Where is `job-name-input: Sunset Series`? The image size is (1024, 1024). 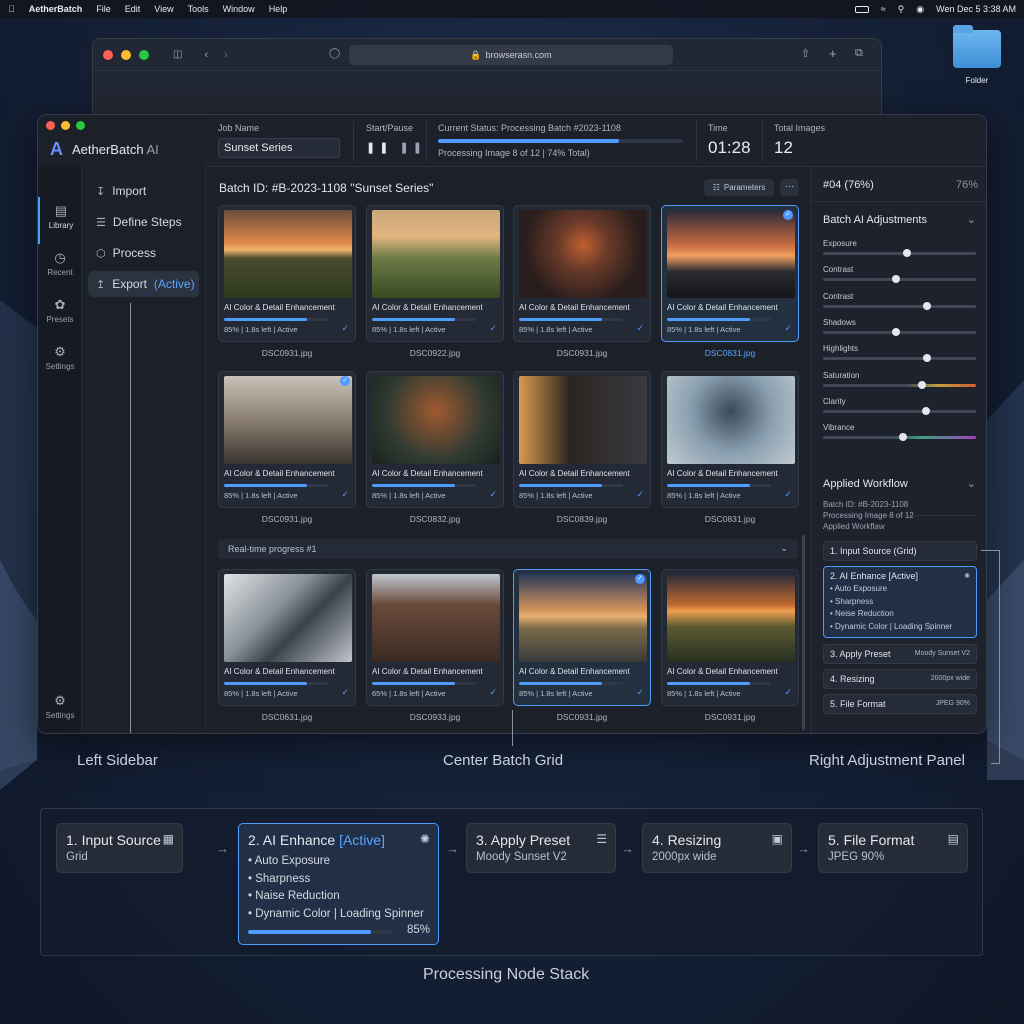
job-name-input: Sunset Series is located at coordinates (279, 148).